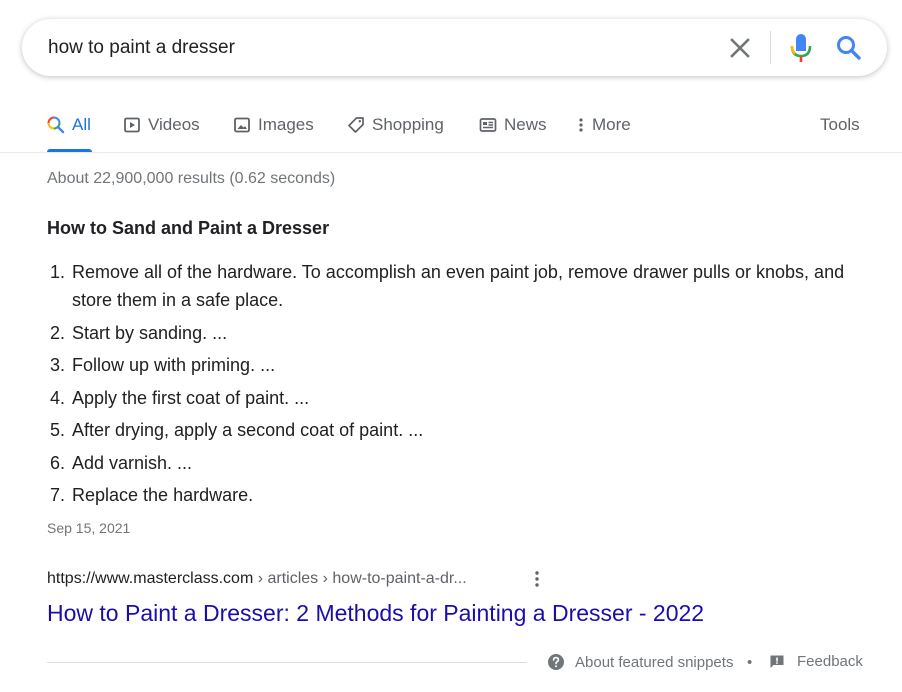 The image size is (902, 692). What do you see at coordinates (447, 495) in the screenshot?
I see `list-item: 7. Replace the hardware.` at bounding box center [447, 495].